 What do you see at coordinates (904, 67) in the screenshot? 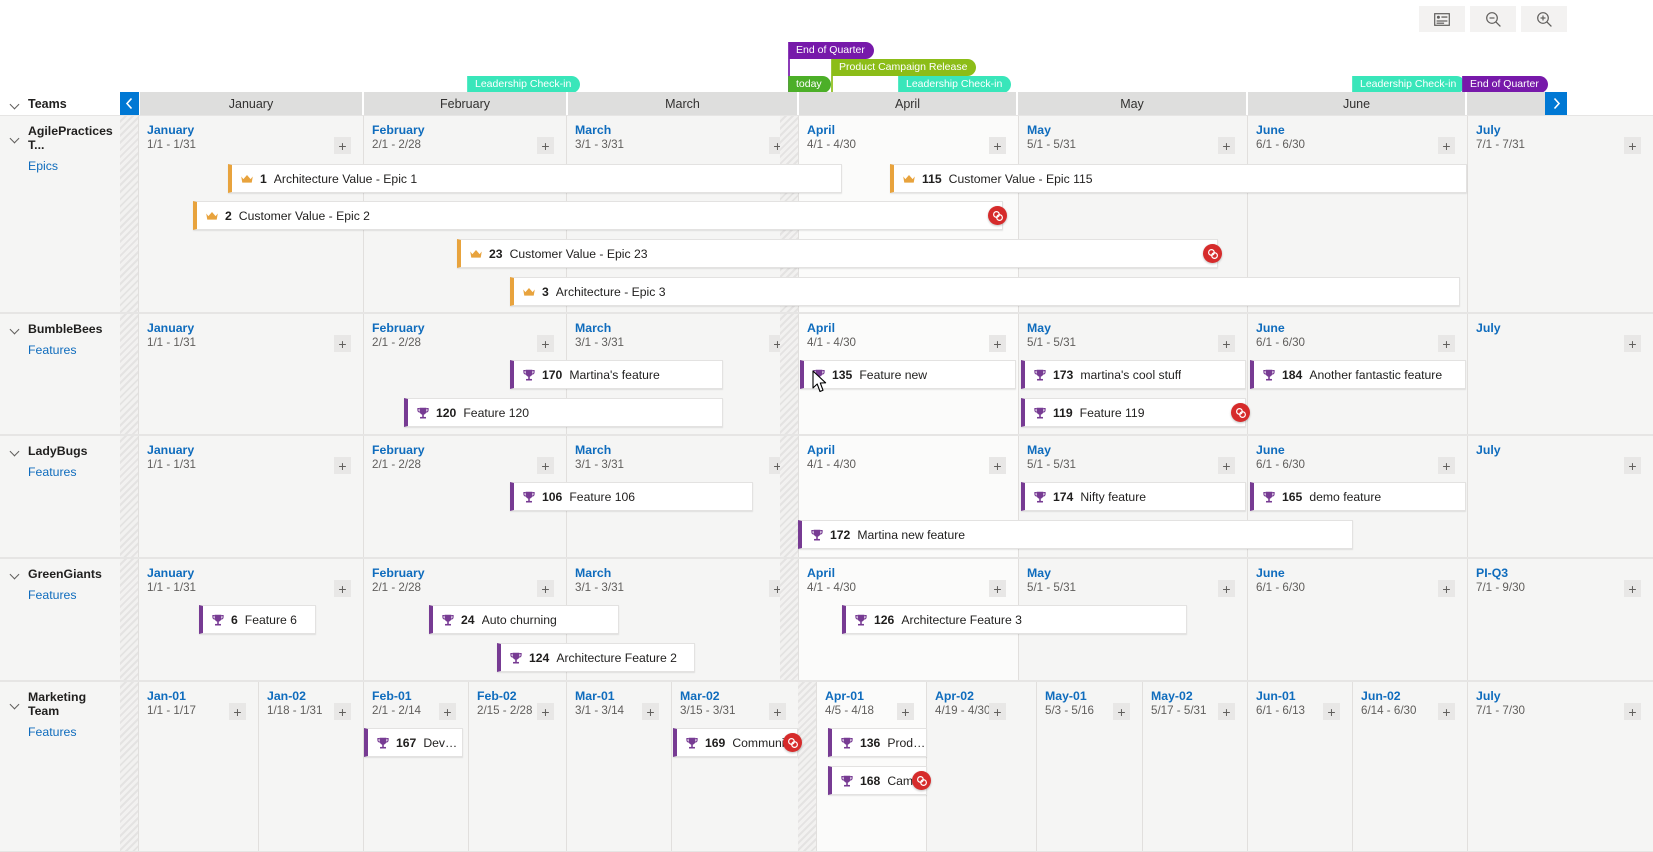
I see `milestone-flag: Product Campaign Release` at bounding box center [904, 67].